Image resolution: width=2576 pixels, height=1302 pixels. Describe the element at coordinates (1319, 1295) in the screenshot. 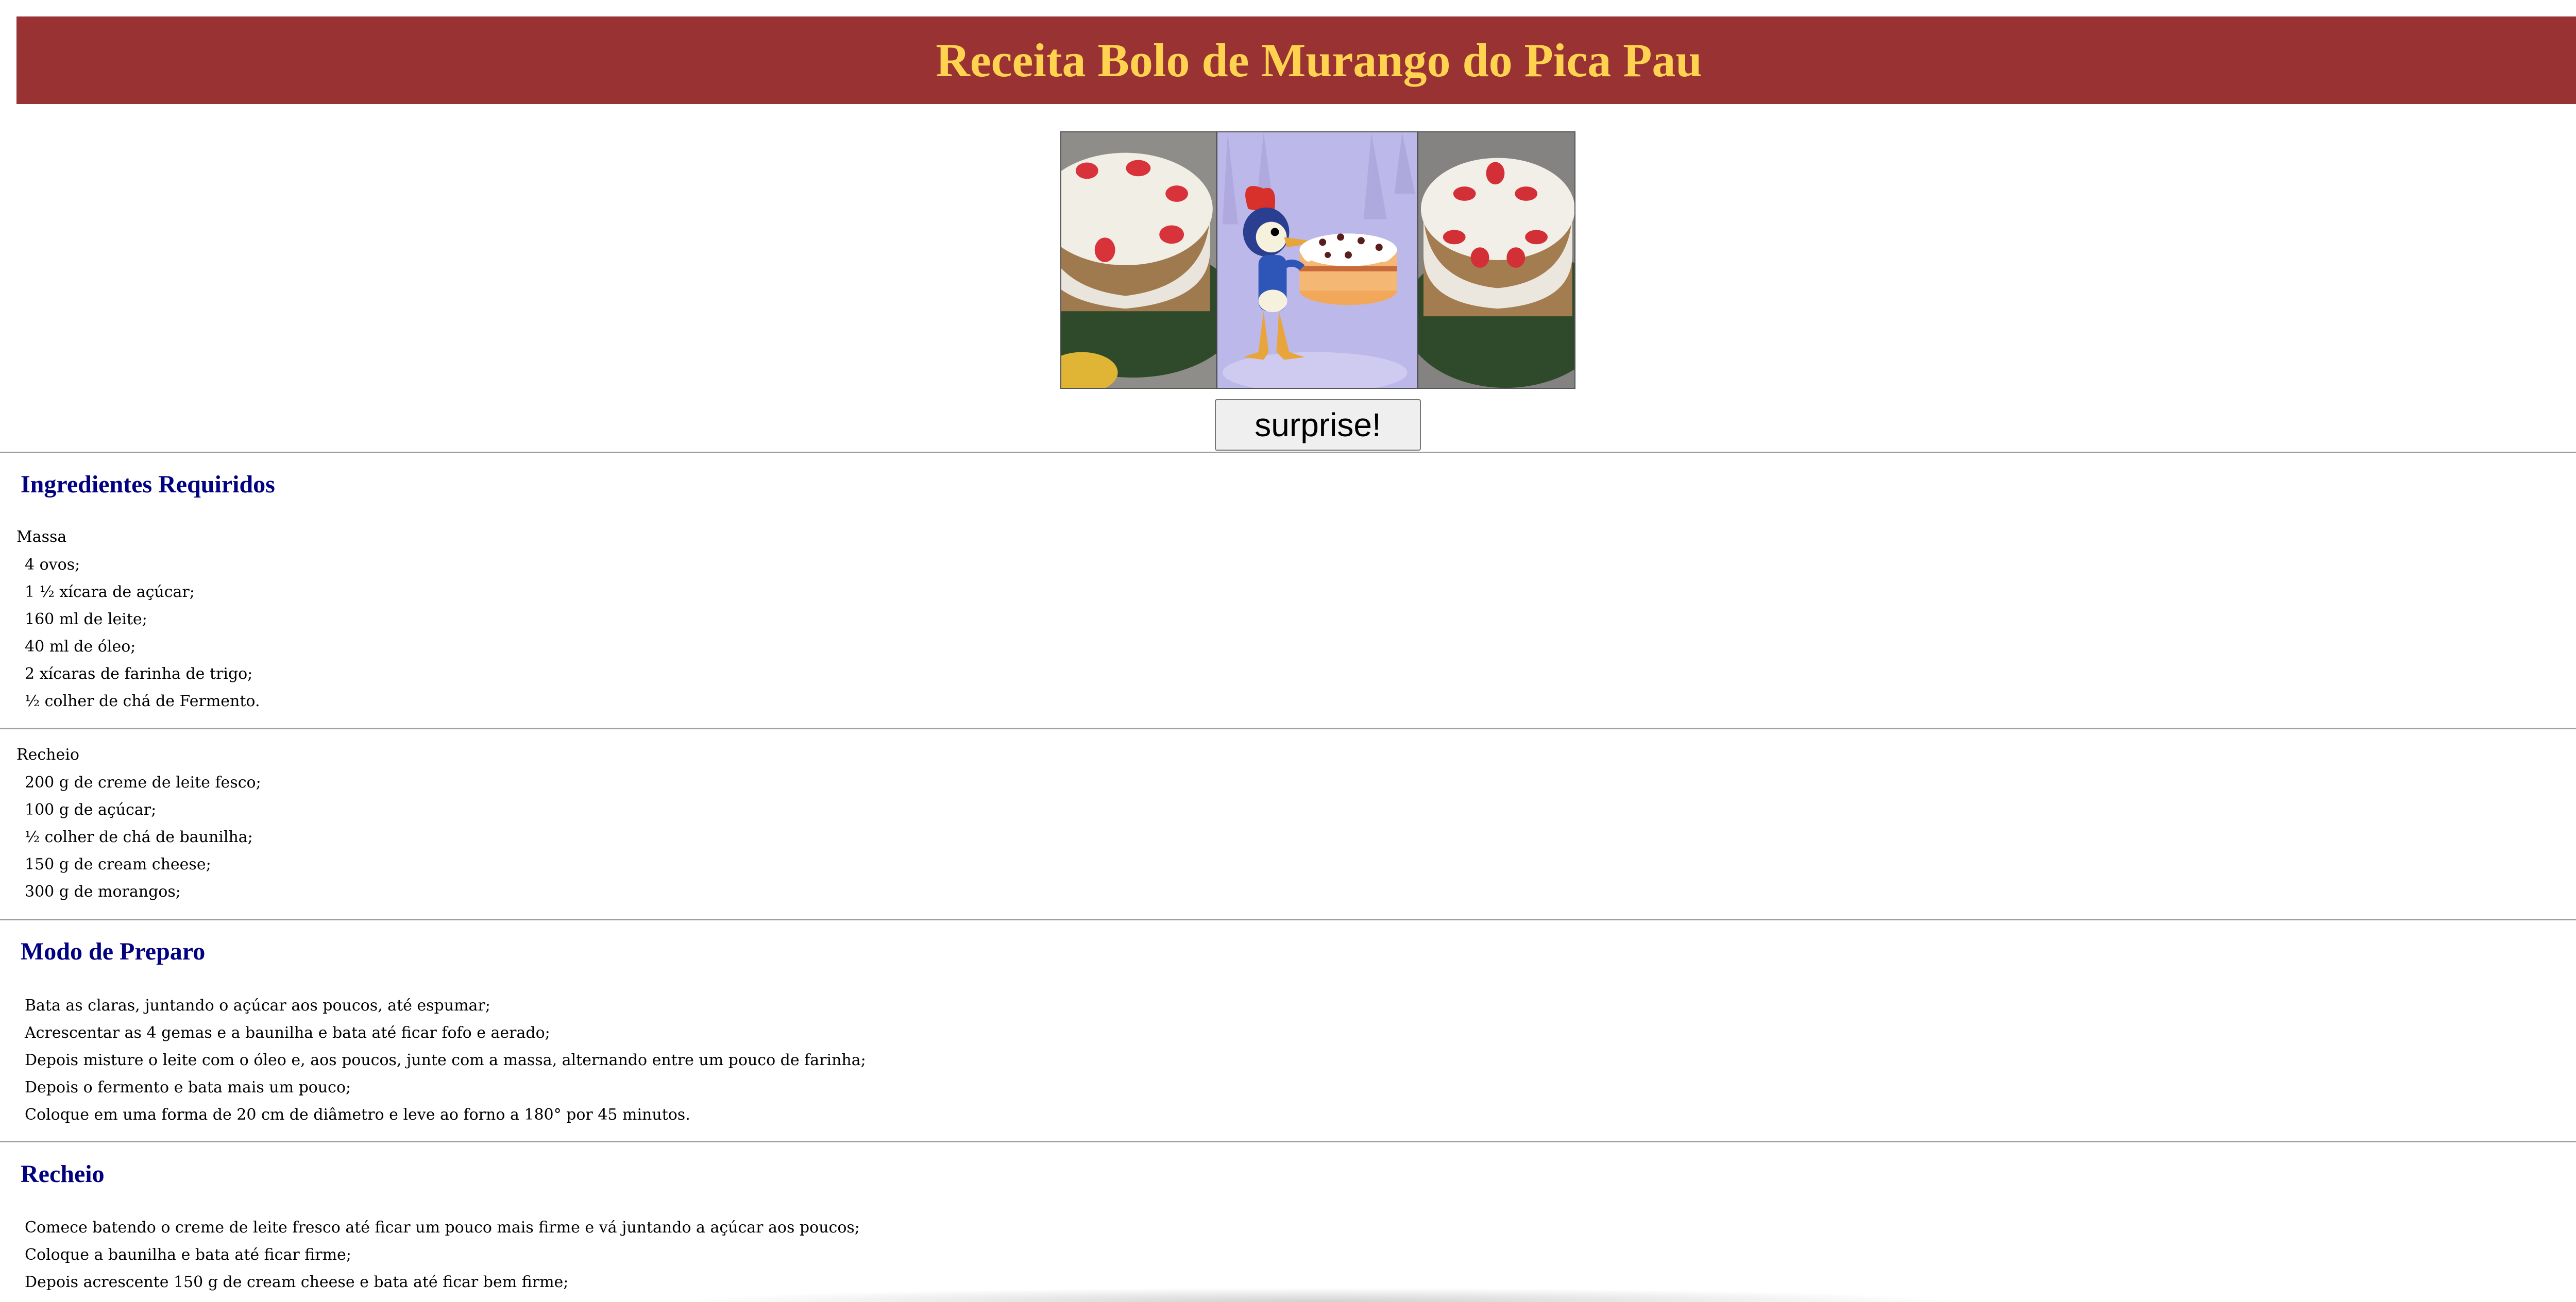

I see `bottom-shadow` at that location.